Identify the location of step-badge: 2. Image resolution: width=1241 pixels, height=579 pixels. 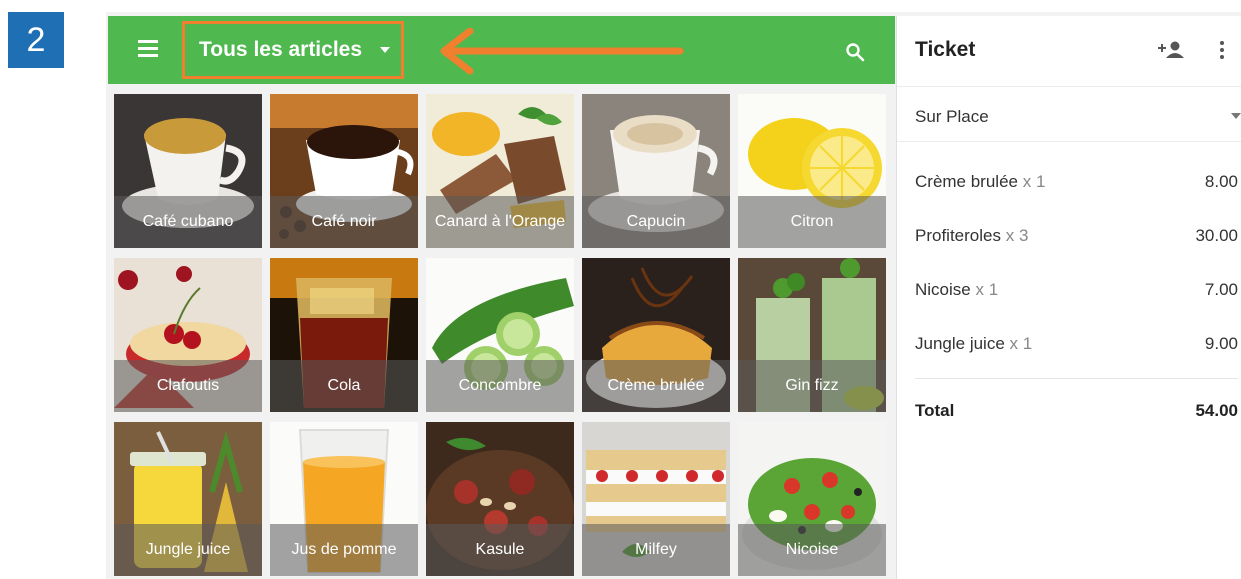
(36, 40).